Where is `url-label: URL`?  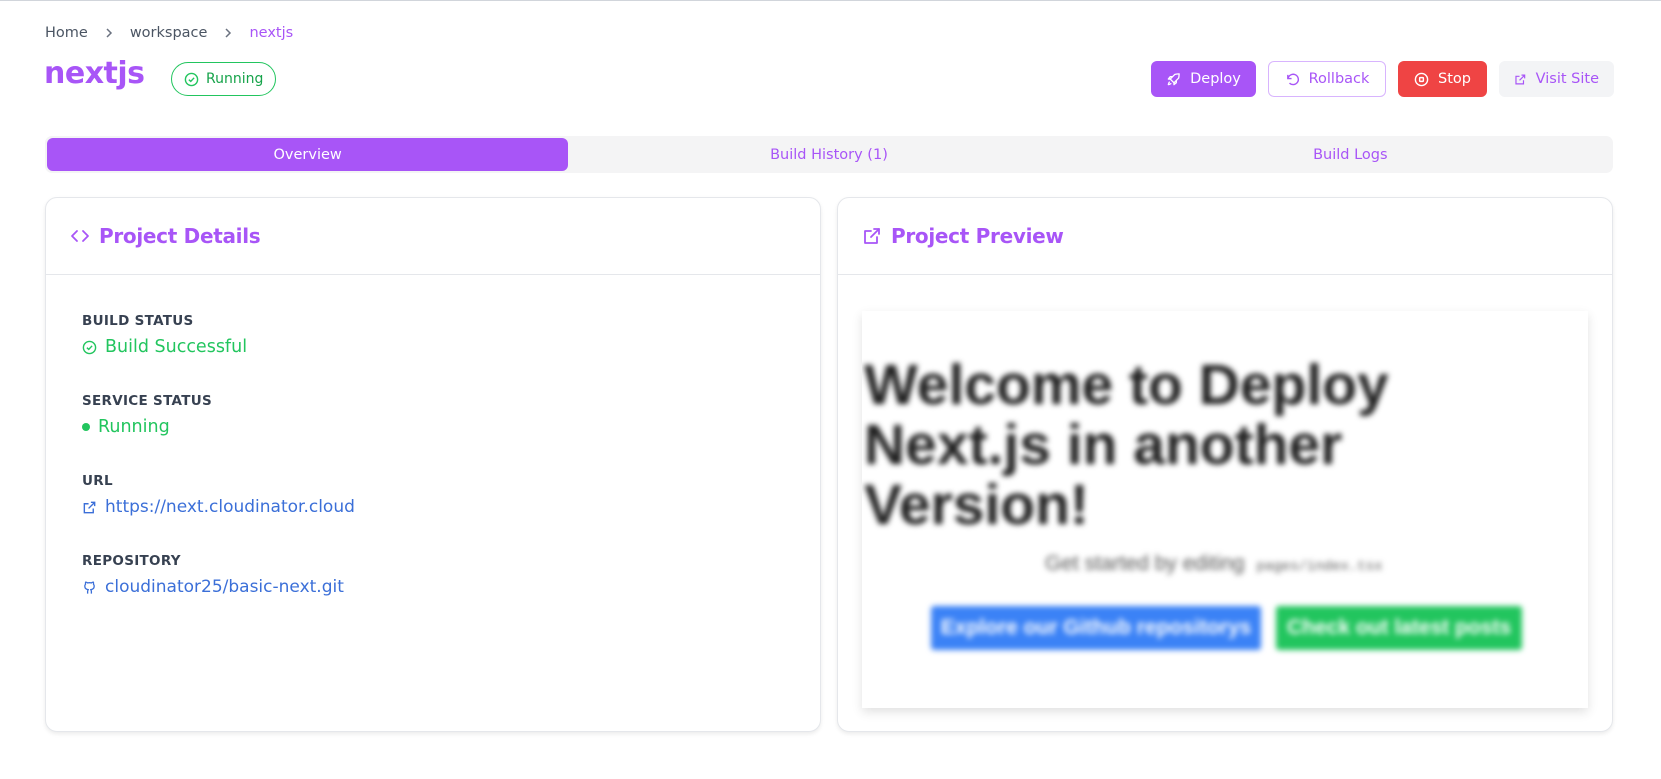 url-label: URL is located at coordinates (97, 481).